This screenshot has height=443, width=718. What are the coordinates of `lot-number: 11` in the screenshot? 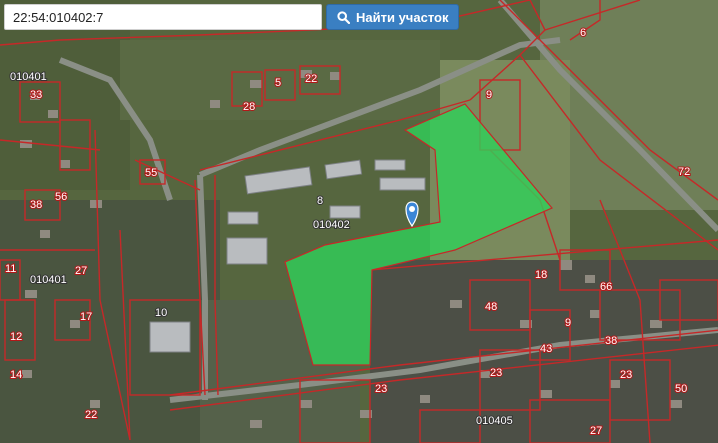 It's located at (10, 269).